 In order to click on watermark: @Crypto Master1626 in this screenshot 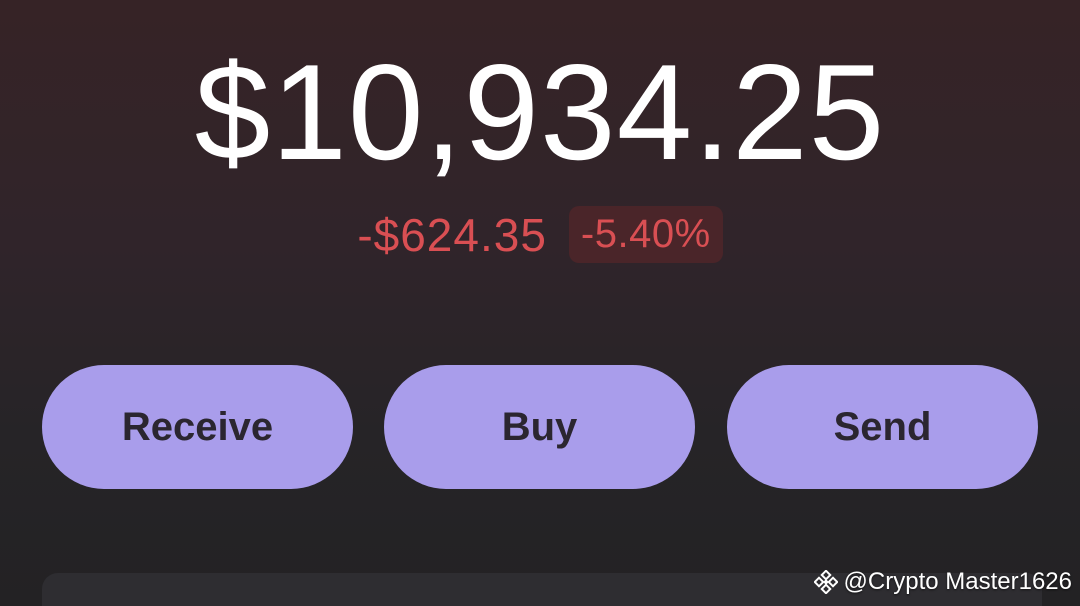, I will do `click(942, 582)`.